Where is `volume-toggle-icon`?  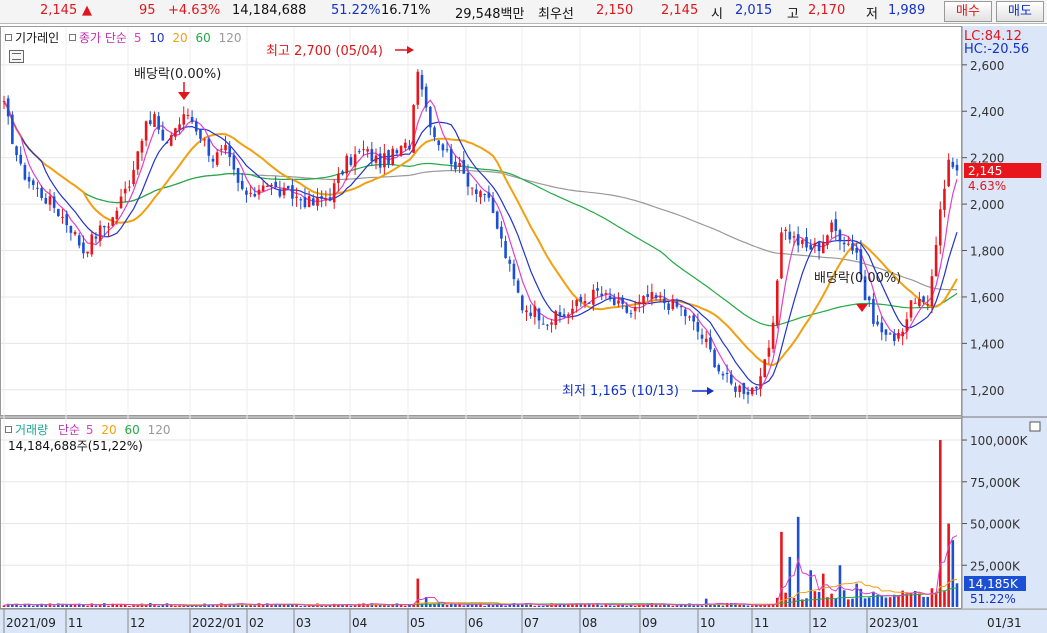 volume-toggle-icon is located at coordinates (8, 429).